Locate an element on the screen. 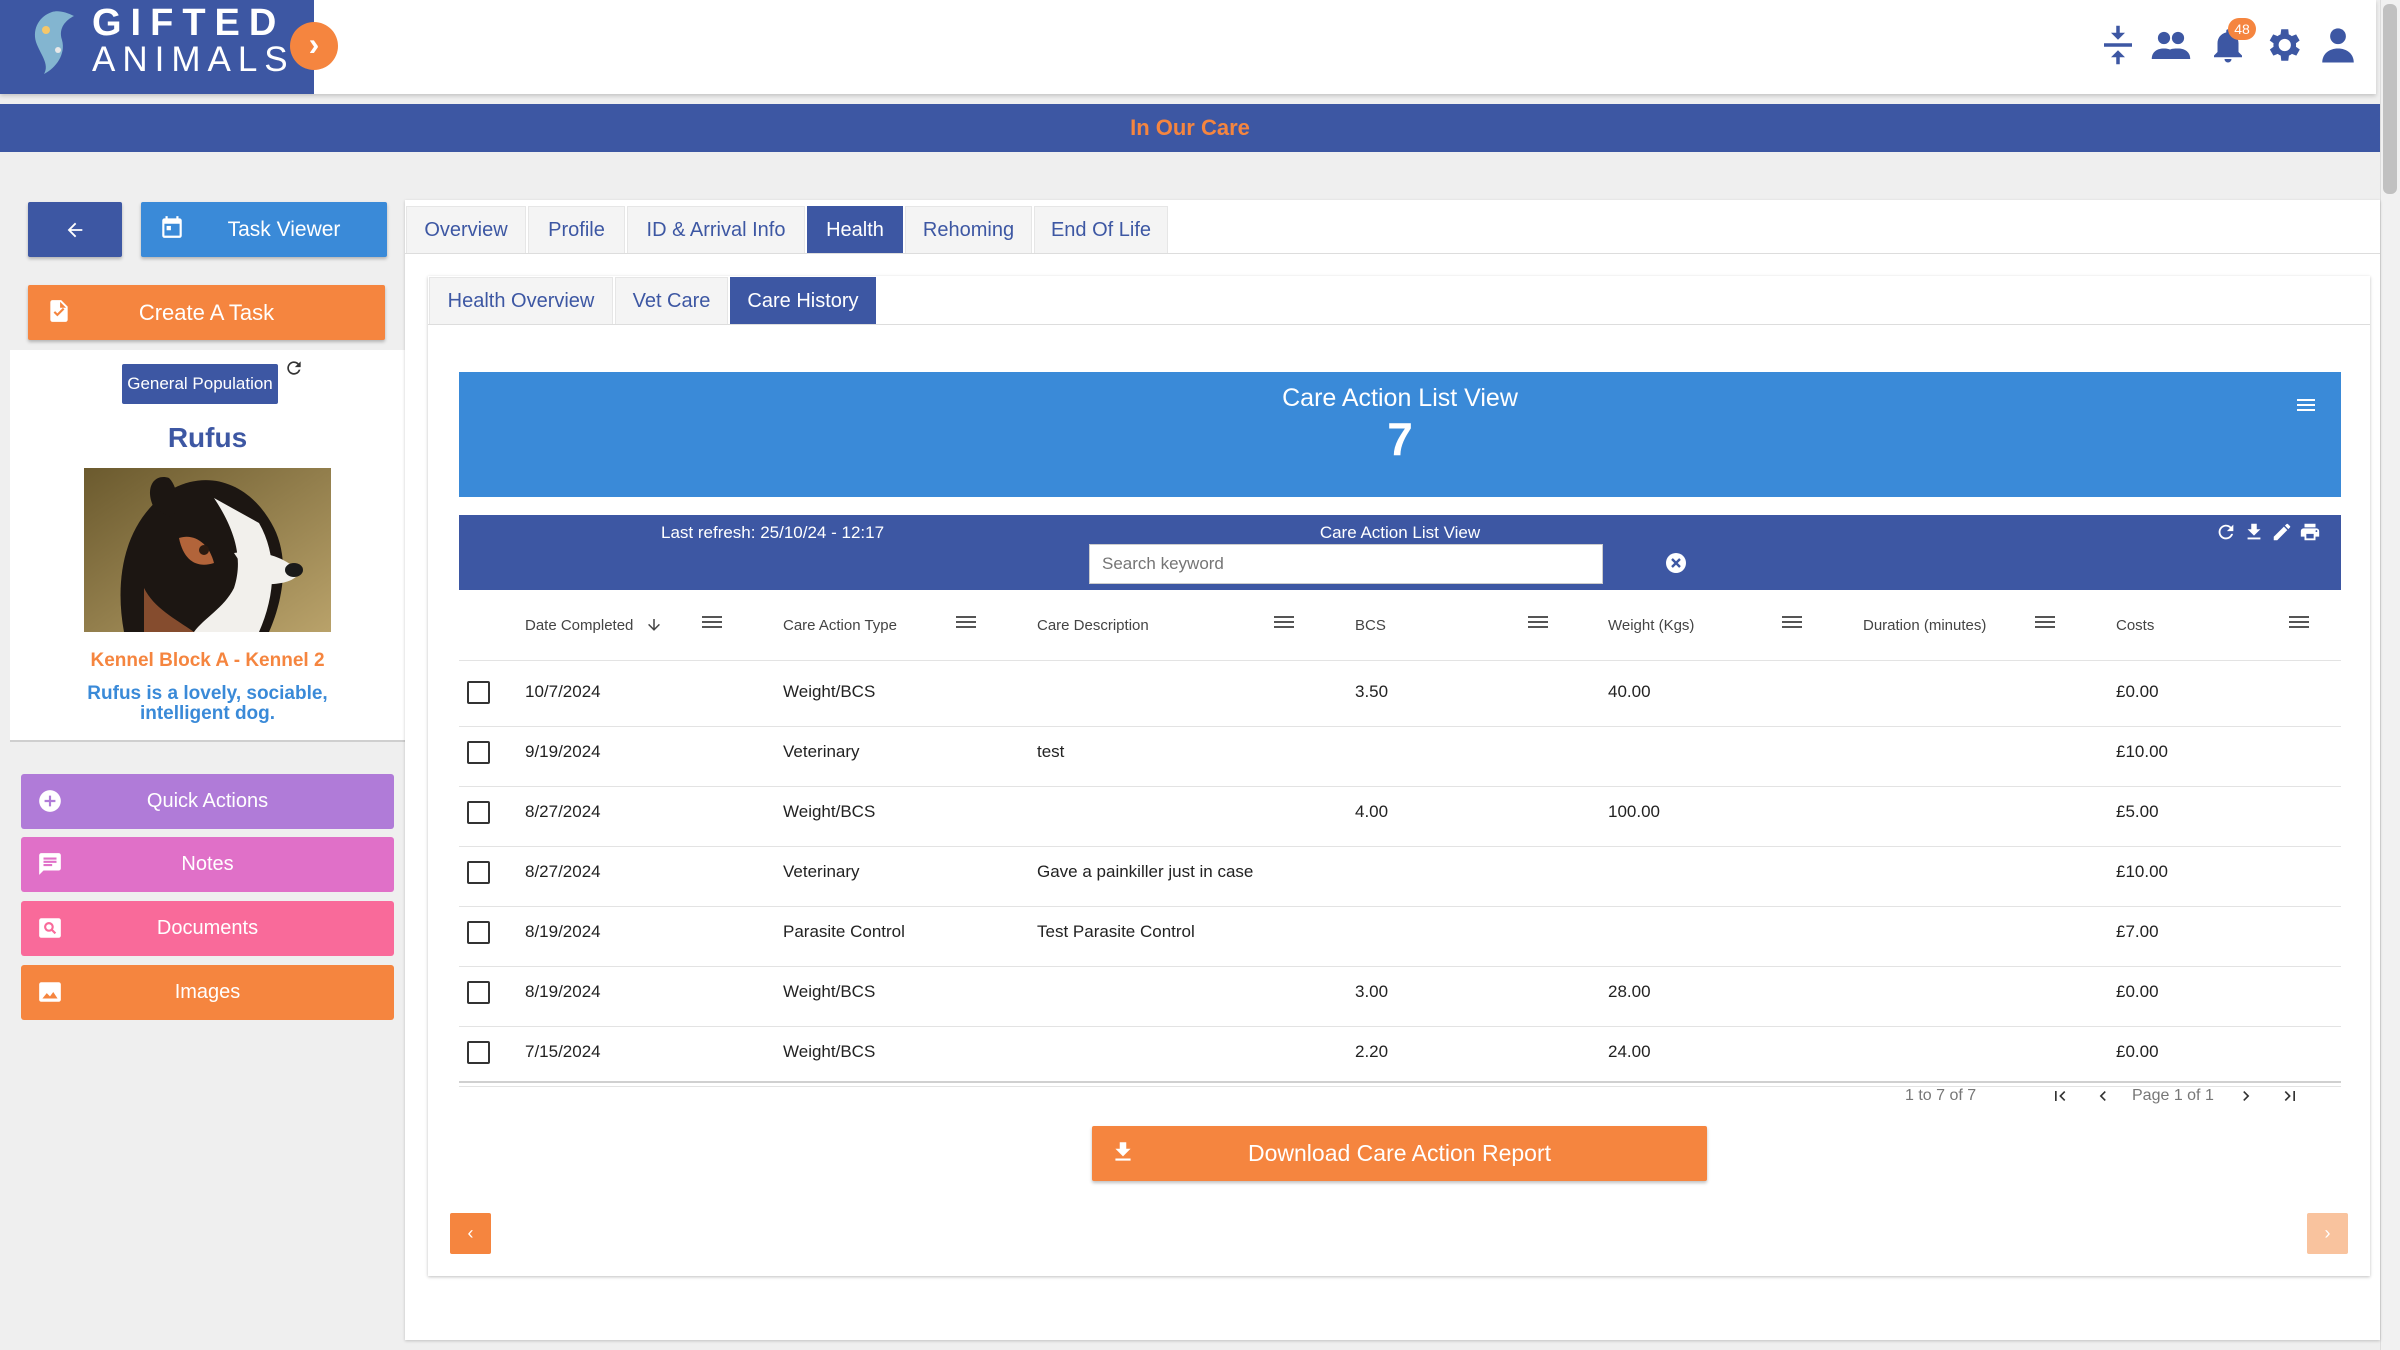 This screenshot has width=2400, height=1350. table-cell: 100.00 is located at coordinates (1634, 811).